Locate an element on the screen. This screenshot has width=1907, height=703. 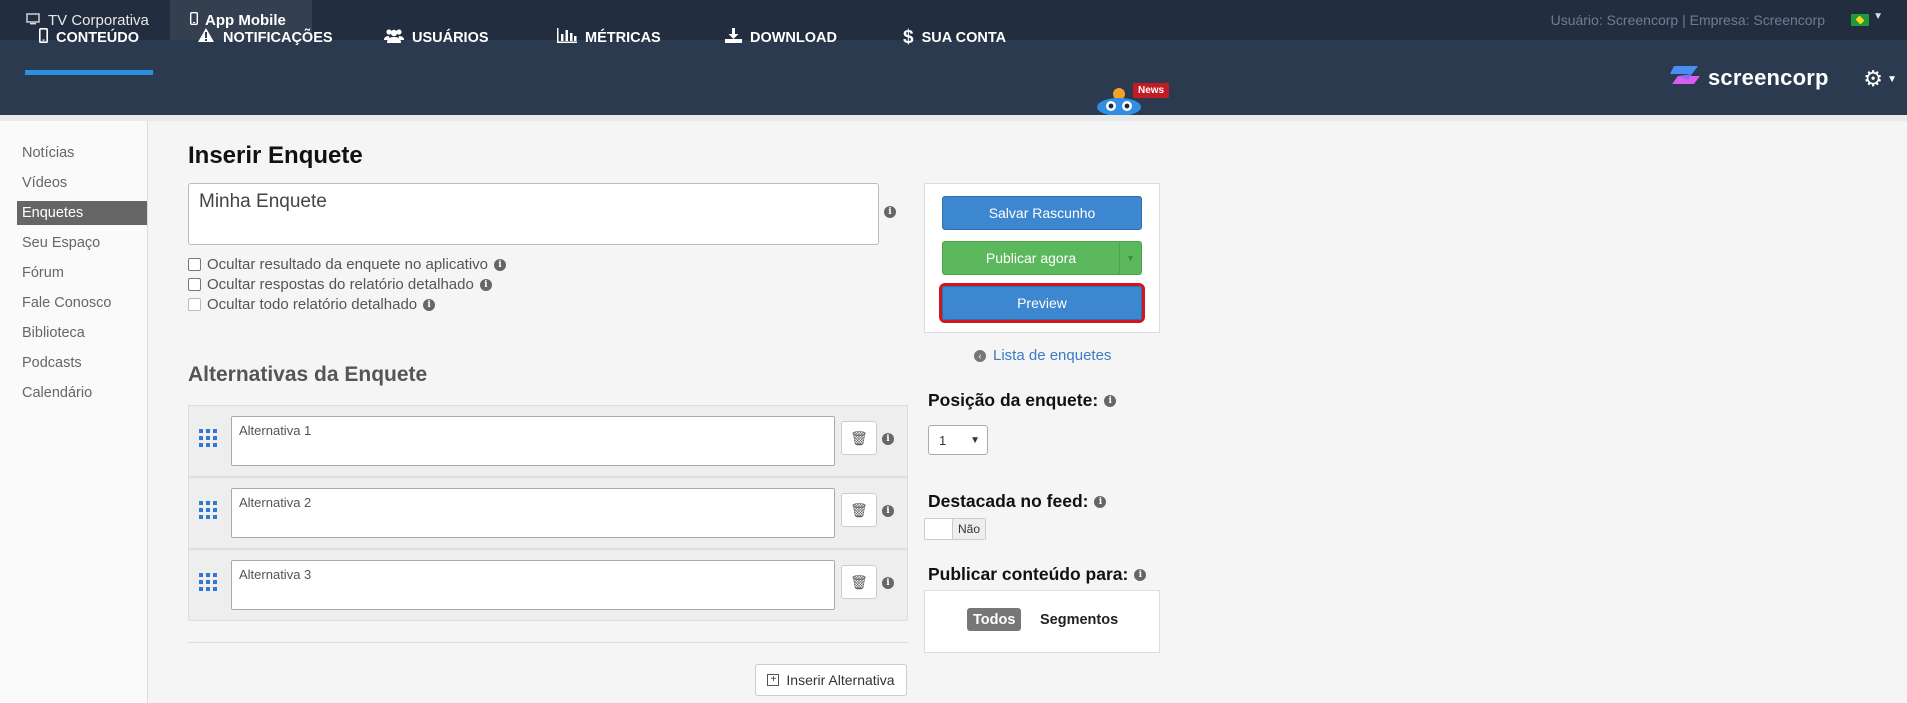
poll-list-link: ‹ Lista de enquetes is located at coordinates (1042, 355).